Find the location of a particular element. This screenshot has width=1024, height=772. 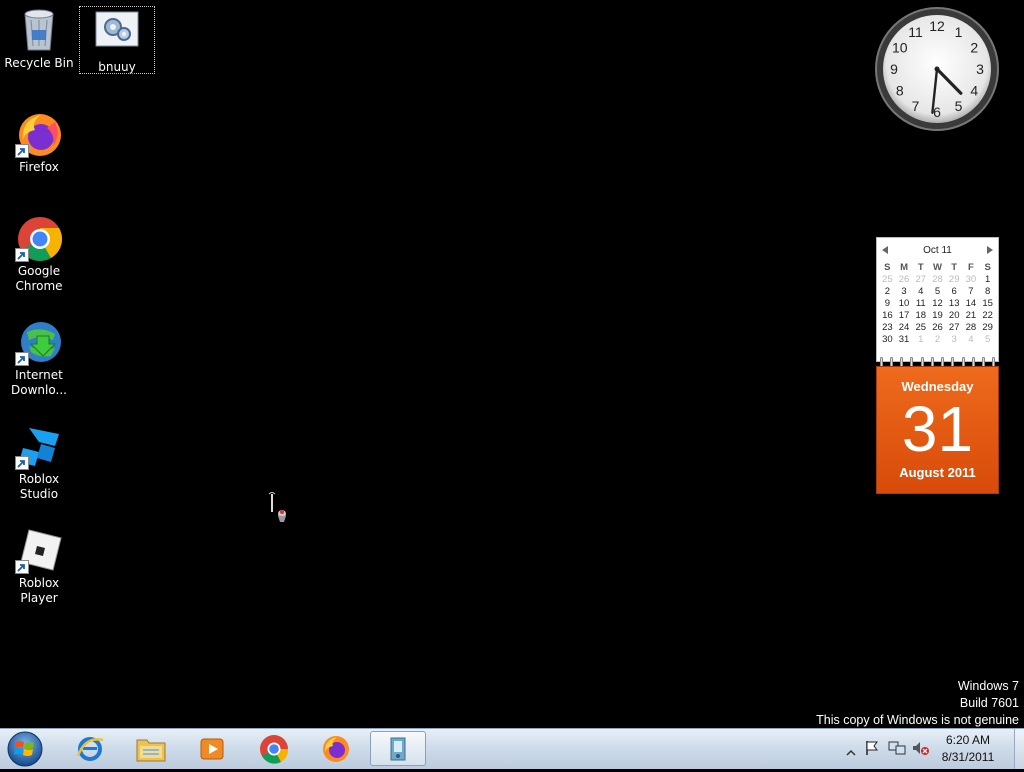

clock-numeral: 5 is located at coordinates (959, 106).